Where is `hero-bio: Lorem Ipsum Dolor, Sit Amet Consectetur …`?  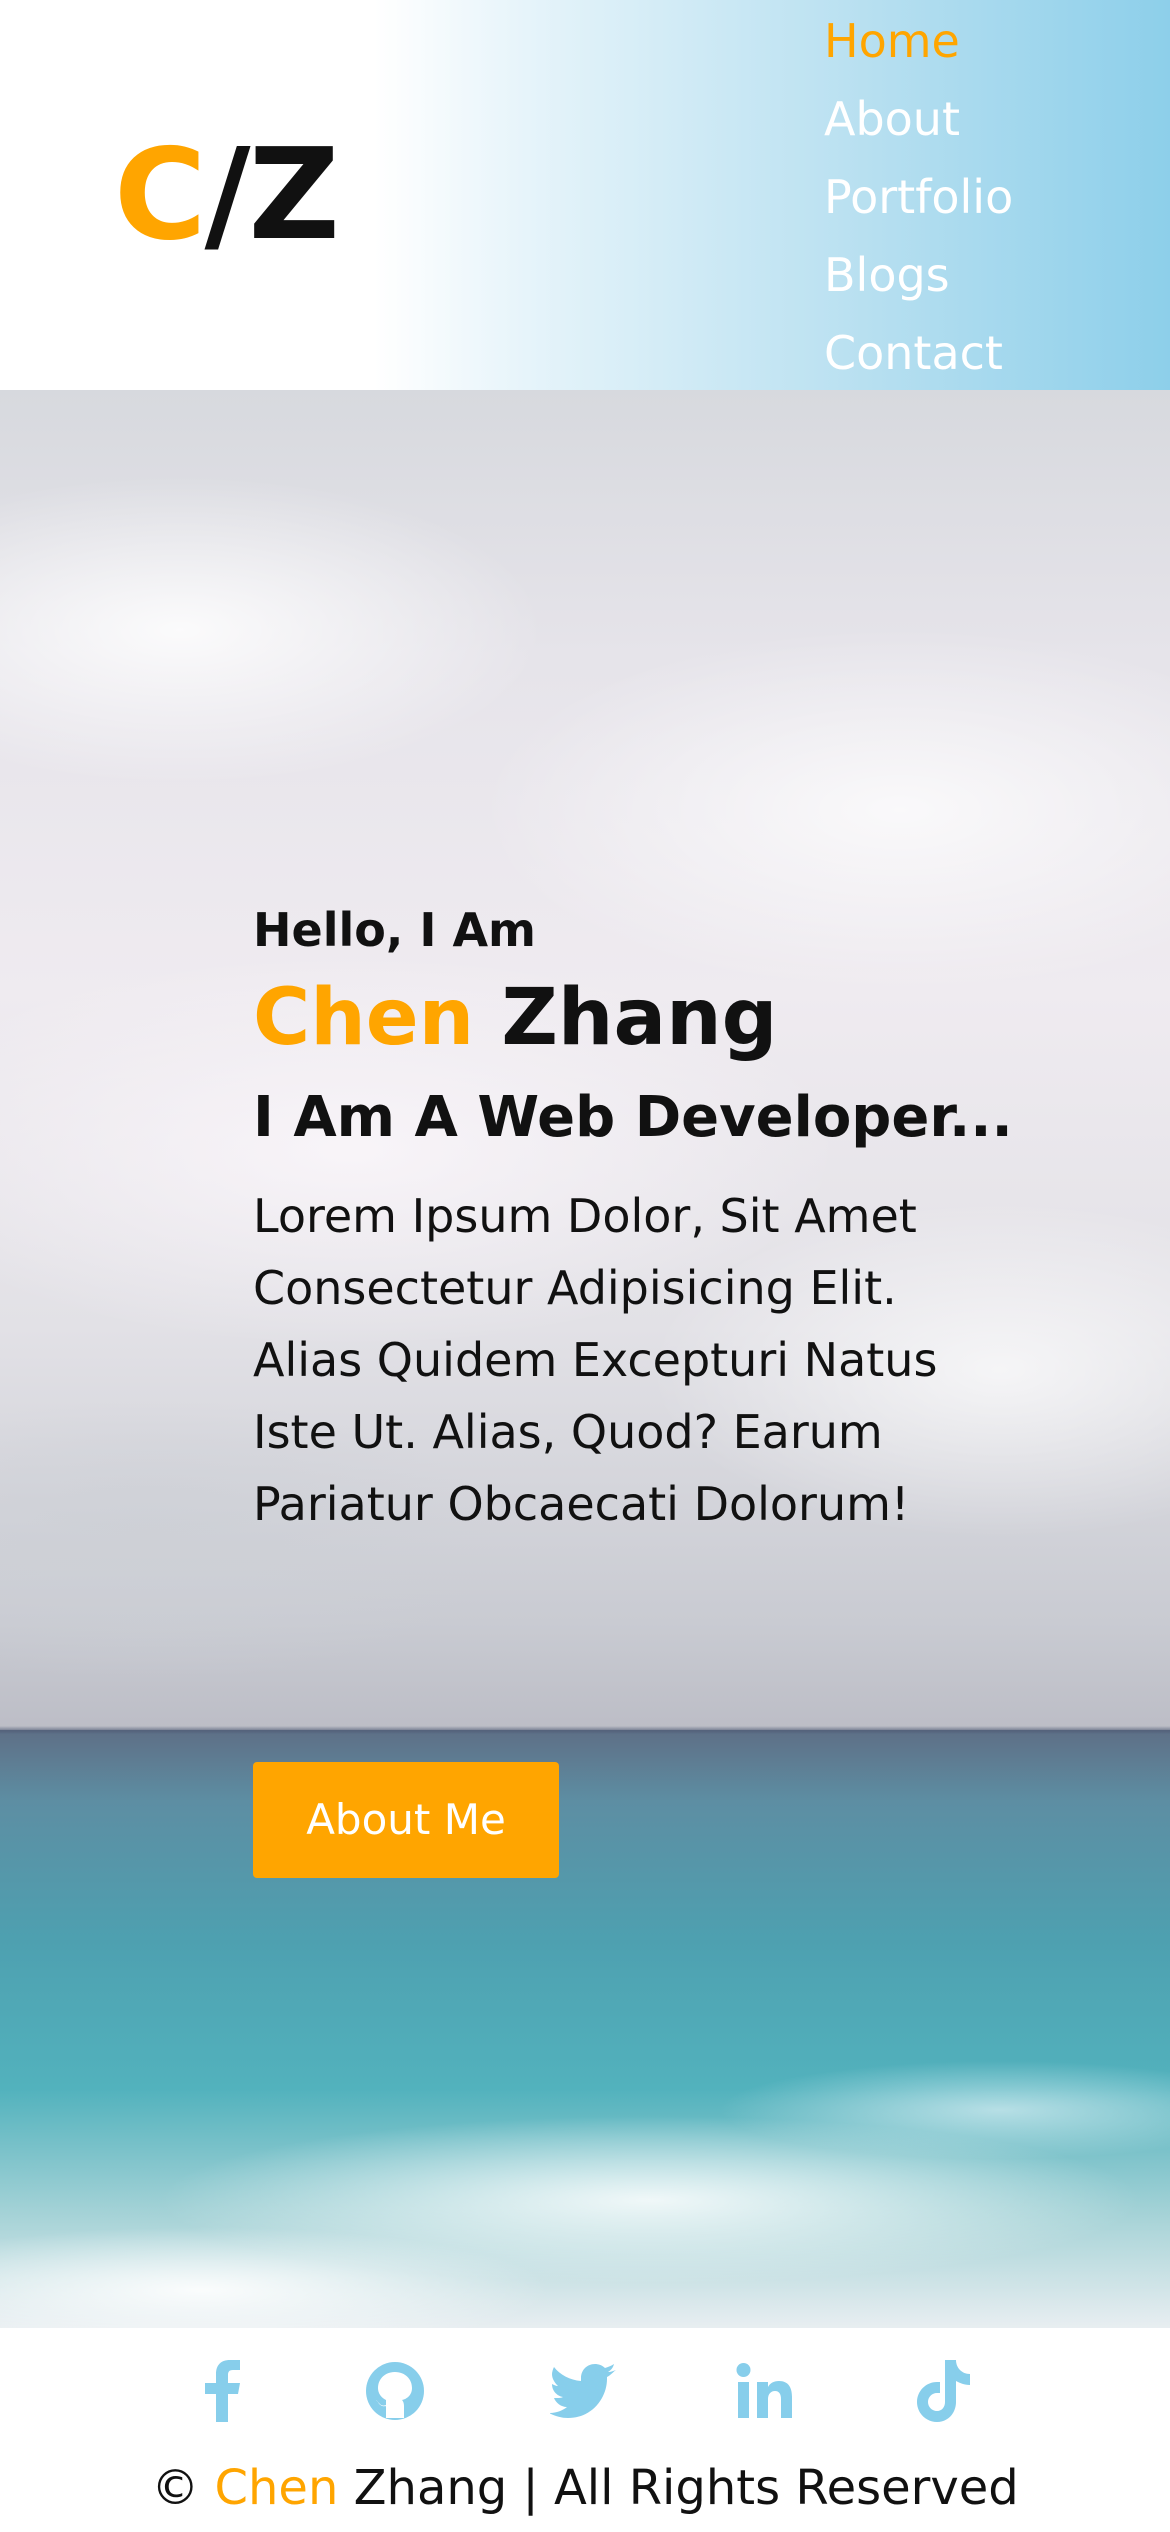
hero-bio: Lorem Ipsum Dolor, Sit Amet Consectetur … is located at coordinates (595, 1360).